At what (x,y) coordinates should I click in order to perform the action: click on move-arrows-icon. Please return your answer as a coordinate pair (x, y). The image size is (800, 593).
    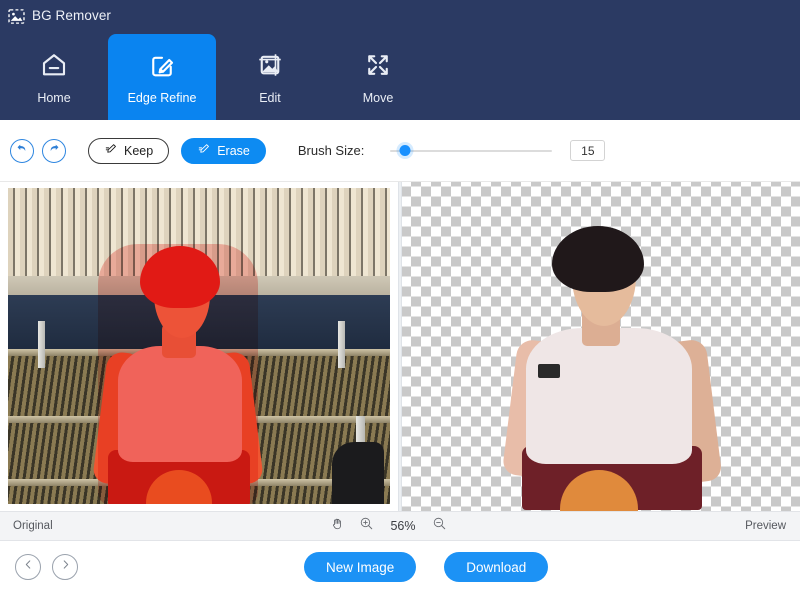
    Looking at the image, I should click on (378, 65).